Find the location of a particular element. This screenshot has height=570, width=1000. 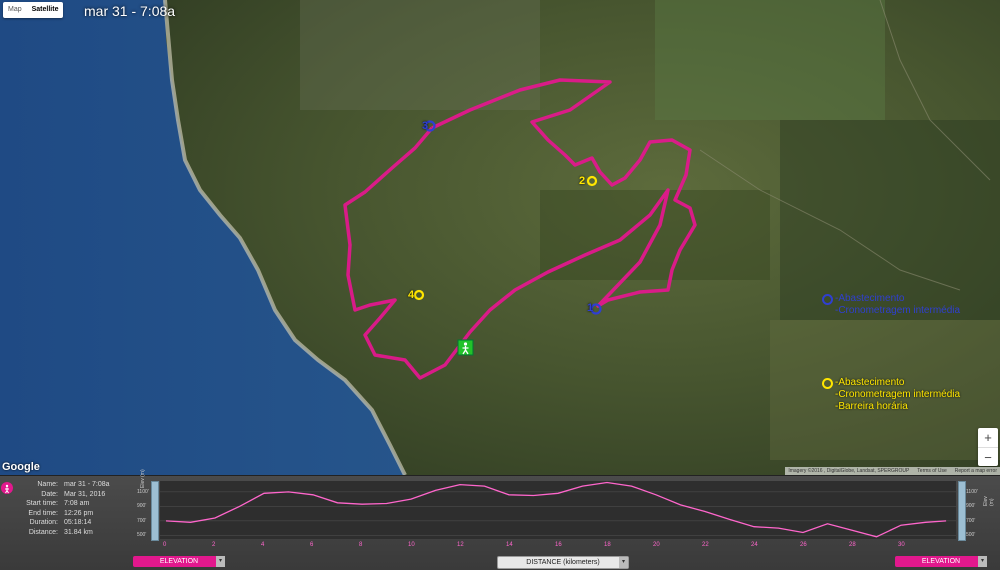

track-info-row: Duration: 05:18:14 is located at coordinates (55, 524).